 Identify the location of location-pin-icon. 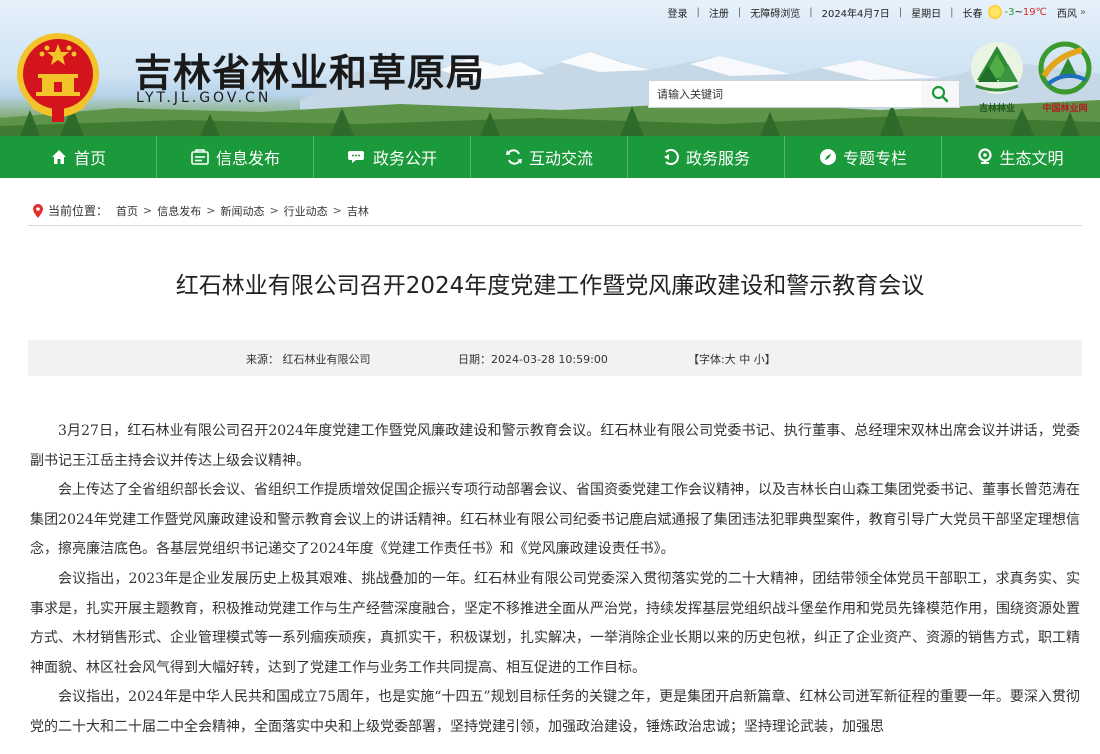
(38, 210).